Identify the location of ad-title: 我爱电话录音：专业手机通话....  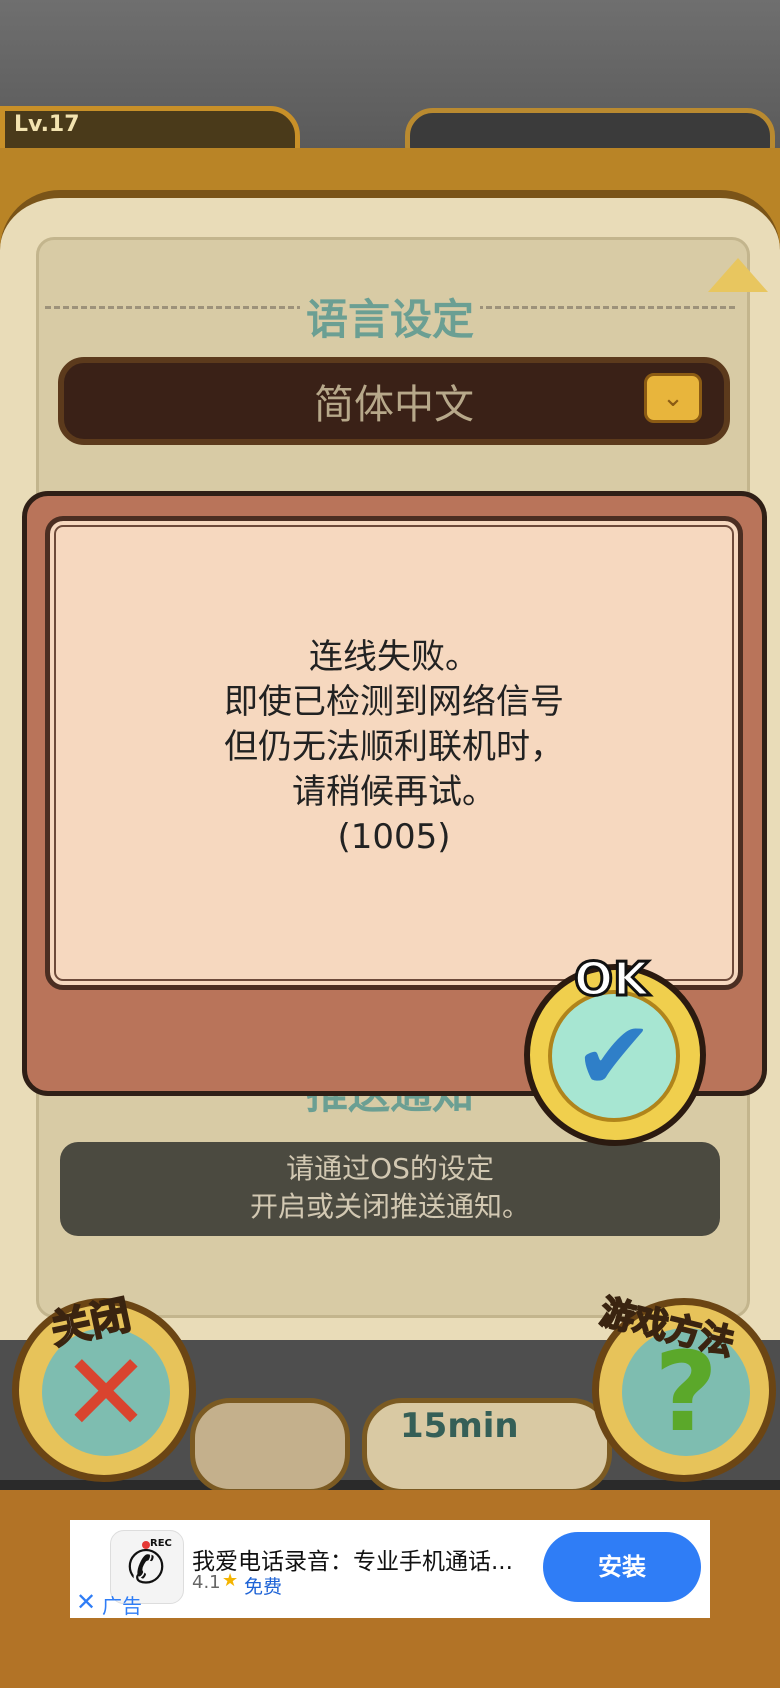
(362, 1559).